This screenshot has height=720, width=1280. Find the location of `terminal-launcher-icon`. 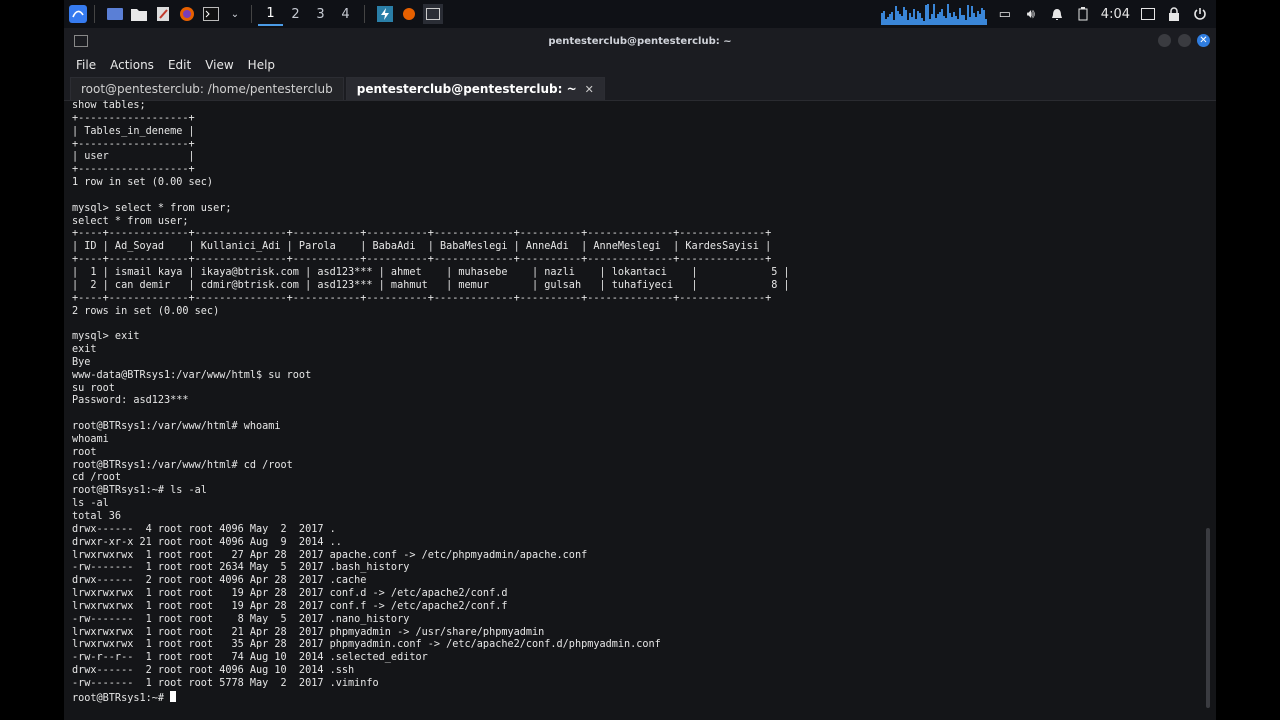

terminal-launcher-icon is located at coordinates (211, 14).